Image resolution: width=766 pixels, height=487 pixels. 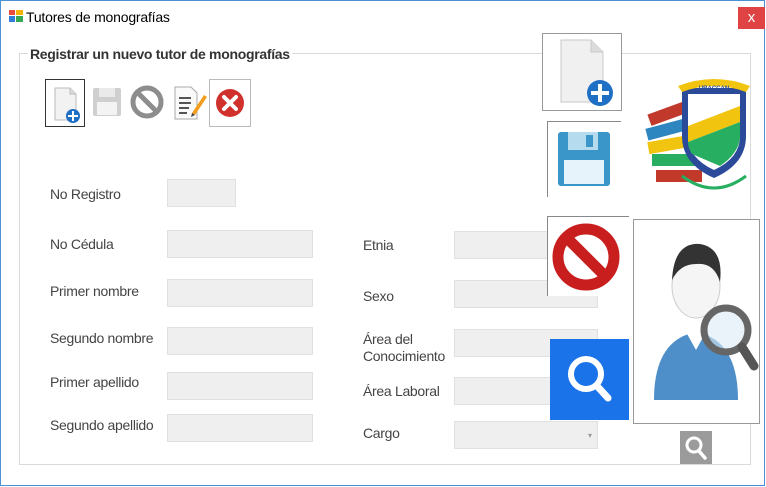 I want to click on no-registro-input, so click(x=201, y=193).